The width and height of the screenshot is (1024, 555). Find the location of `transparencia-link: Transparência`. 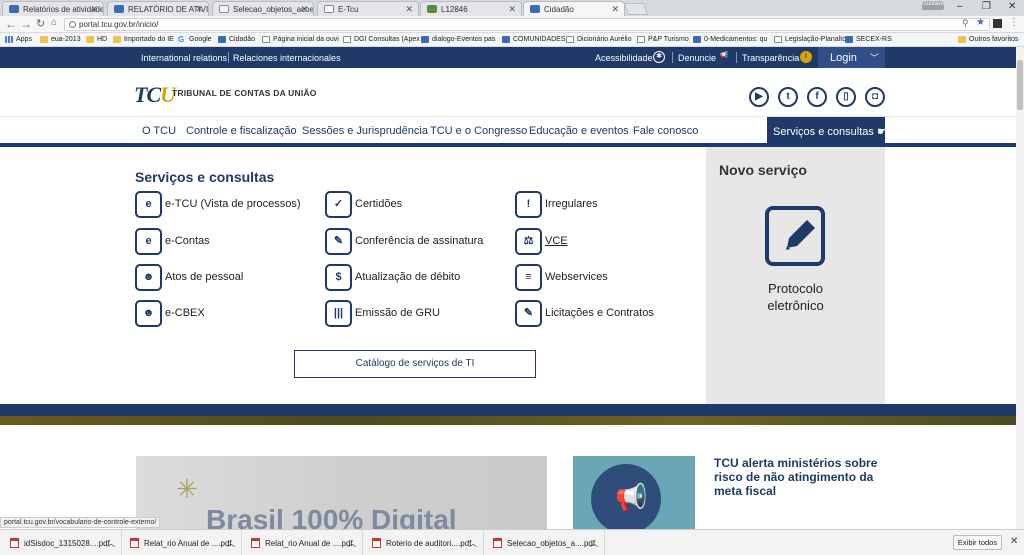

transparencia-link: Transparência is located at coordinates (770, 58).